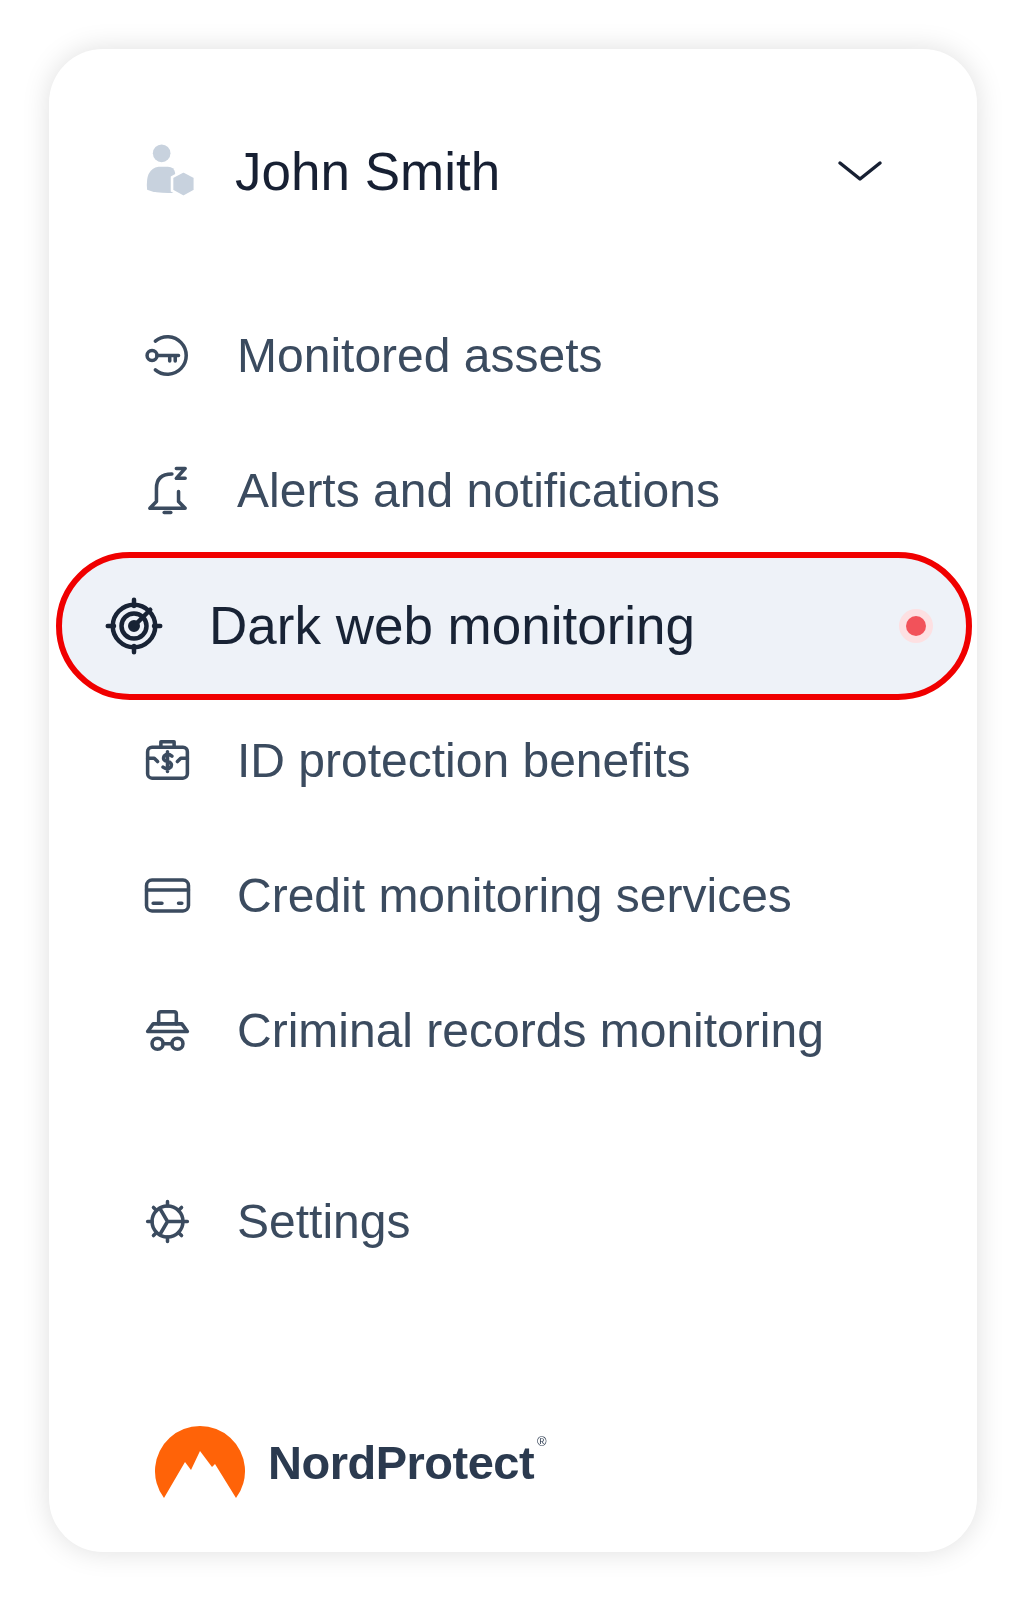  I want to click on user-icon, so click(171, 171).